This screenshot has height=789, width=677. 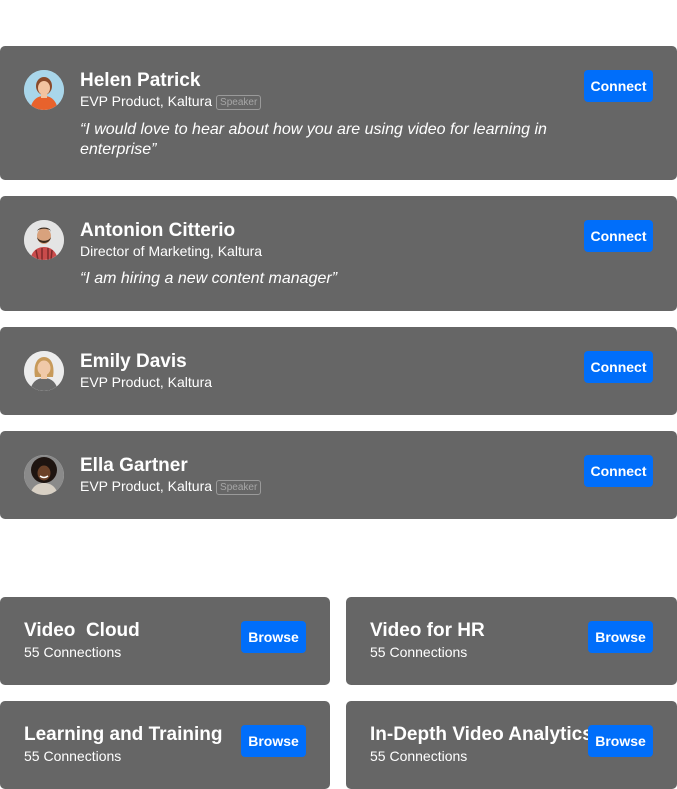 What do you see at coordinates (82, 630) in the screenshot?
I see `group-title: Video Cloud` at bounding box center [82, 630].